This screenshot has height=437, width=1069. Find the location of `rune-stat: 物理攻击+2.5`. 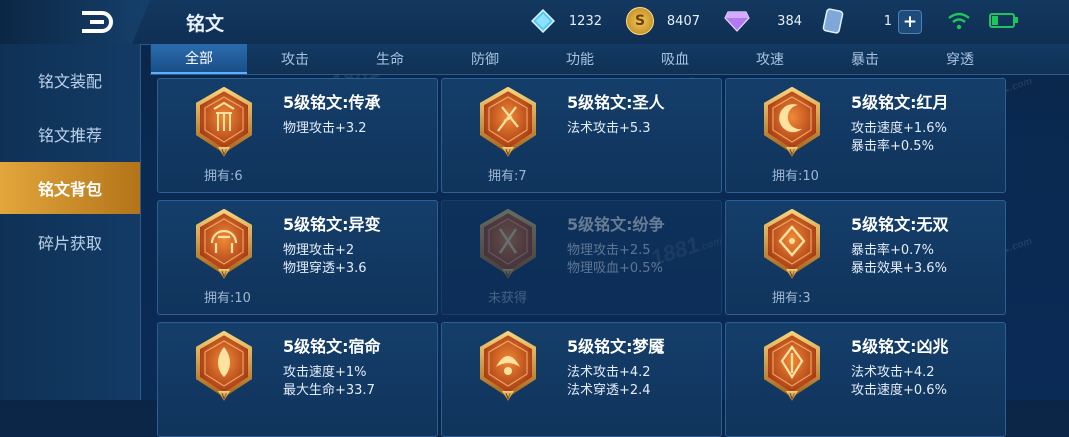

rune-stat: 物理攻击+2.5 is located at coordinates (609, 250).